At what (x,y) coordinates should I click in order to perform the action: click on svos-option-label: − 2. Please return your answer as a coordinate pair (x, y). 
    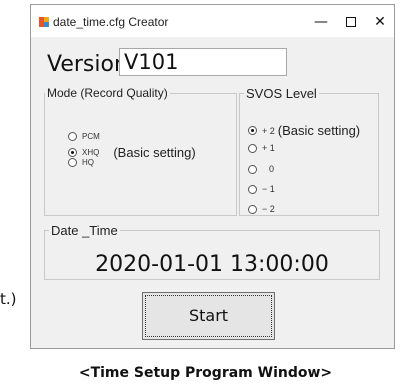
    Looking at the image, I should click on (268, 209).